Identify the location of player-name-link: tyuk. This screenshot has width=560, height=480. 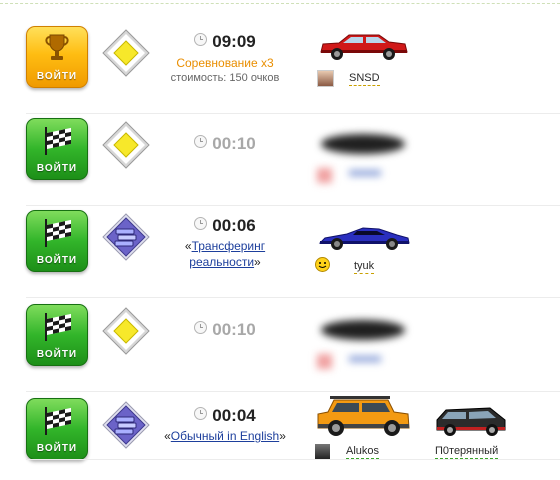
(364, 267).